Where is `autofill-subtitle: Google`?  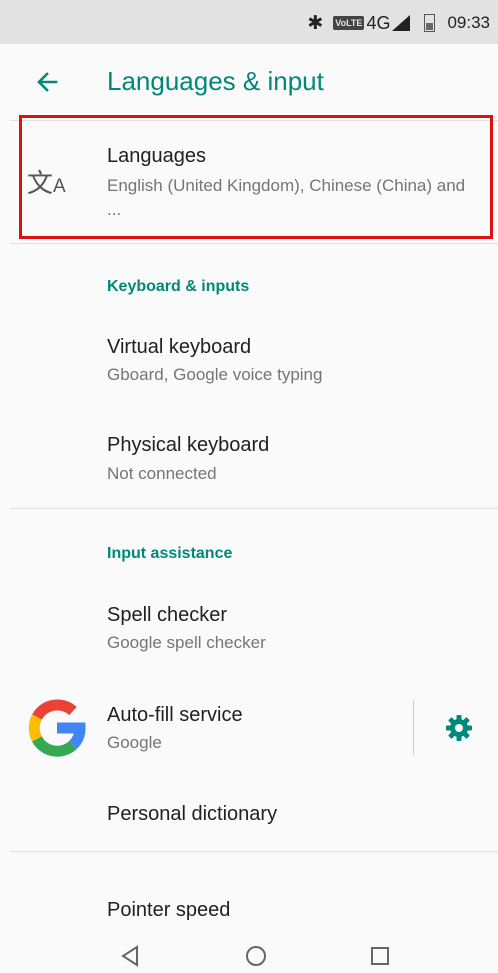 autofill-subtitle: Google is located at coordinates (134, 742).